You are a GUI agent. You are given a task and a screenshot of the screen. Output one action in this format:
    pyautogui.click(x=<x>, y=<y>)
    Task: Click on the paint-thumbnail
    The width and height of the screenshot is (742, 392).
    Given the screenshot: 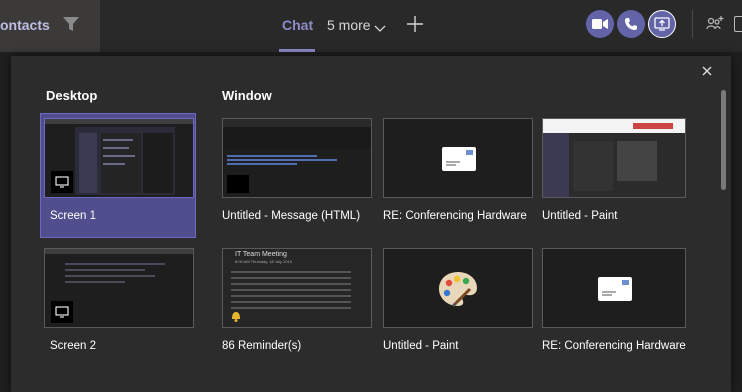 What is the action you would take?
    pyautogui.click(x=614, y=158)
    